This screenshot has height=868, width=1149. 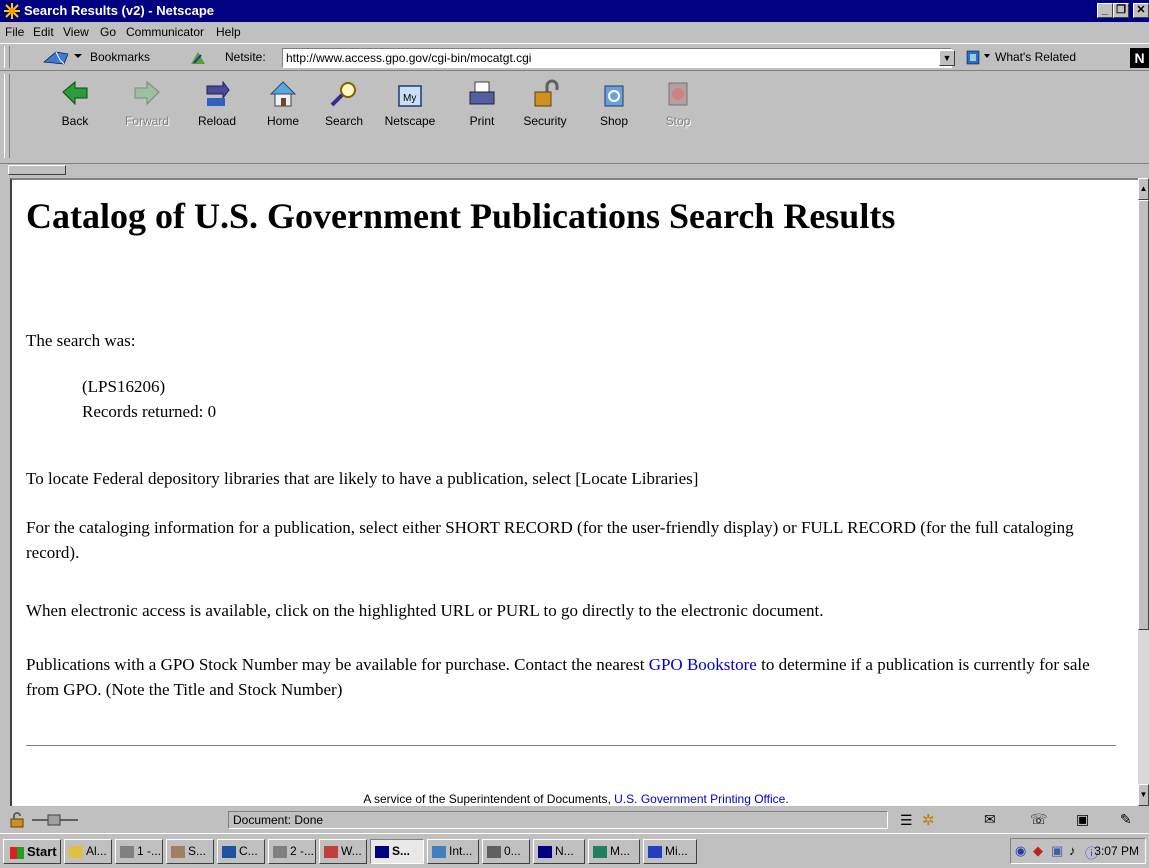 What do you see at coordinates (32, 851) in the screenshot?
I see `start-button: Start` at bounding box center [32, 851].